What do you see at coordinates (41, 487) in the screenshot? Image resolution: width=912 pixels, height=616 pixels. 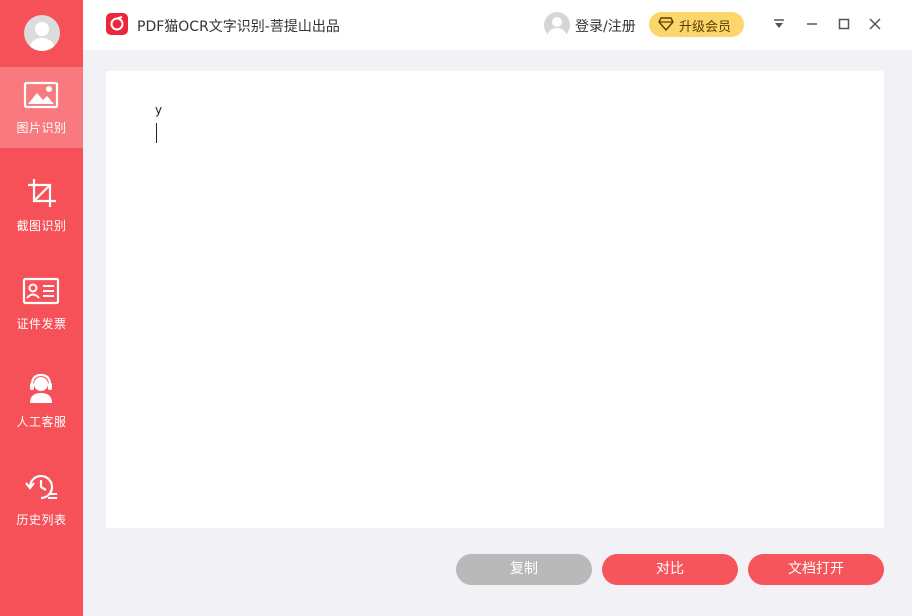 I see `history-icon` at bounding box center [41, 487].